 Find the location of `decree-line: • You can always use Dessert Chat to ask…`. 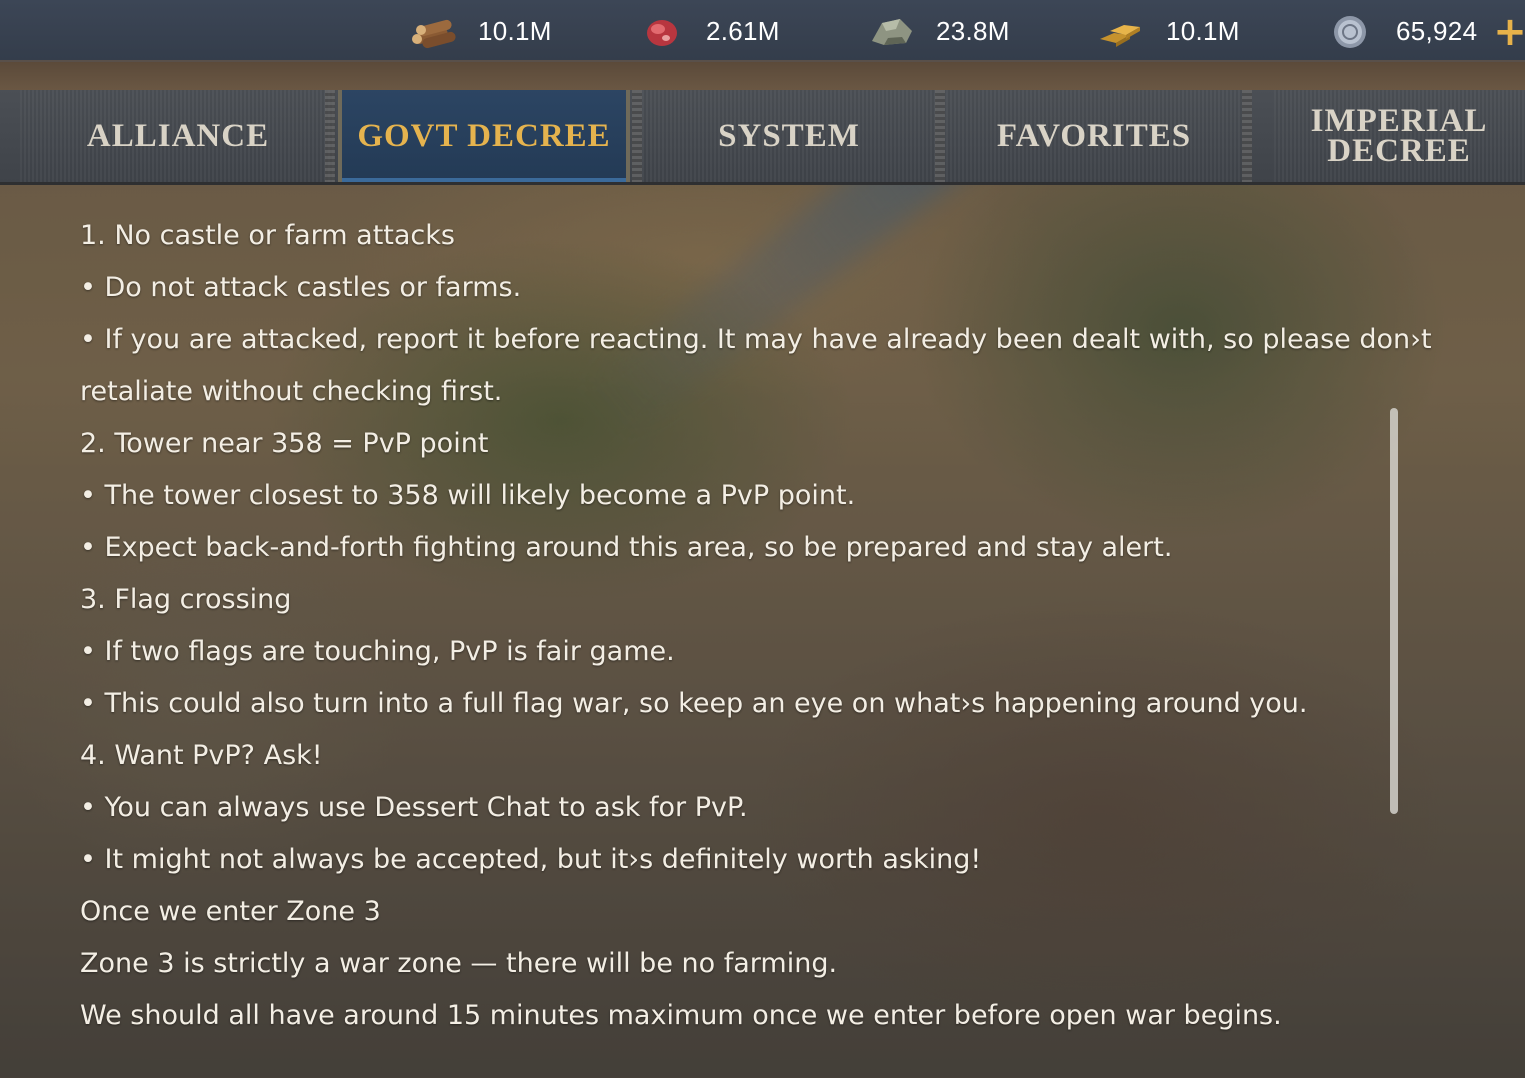

decree-line: • You can always use Dessert Chat to ask… is located at coordinates (414, 807).